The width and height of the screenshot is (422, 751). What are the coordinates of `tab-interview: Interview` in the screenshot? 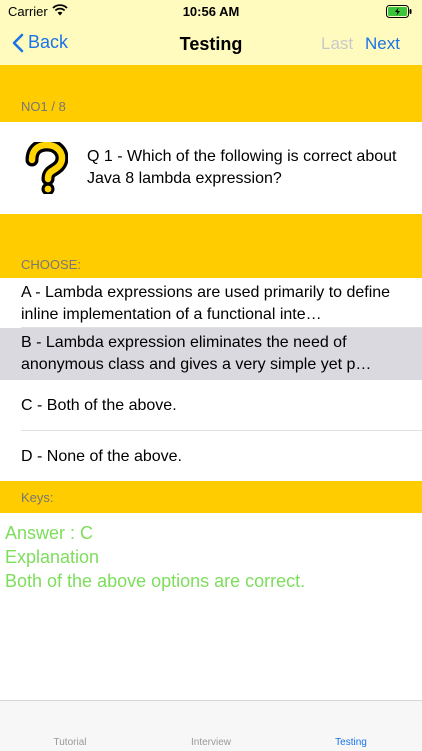 It's located at (211, 742).